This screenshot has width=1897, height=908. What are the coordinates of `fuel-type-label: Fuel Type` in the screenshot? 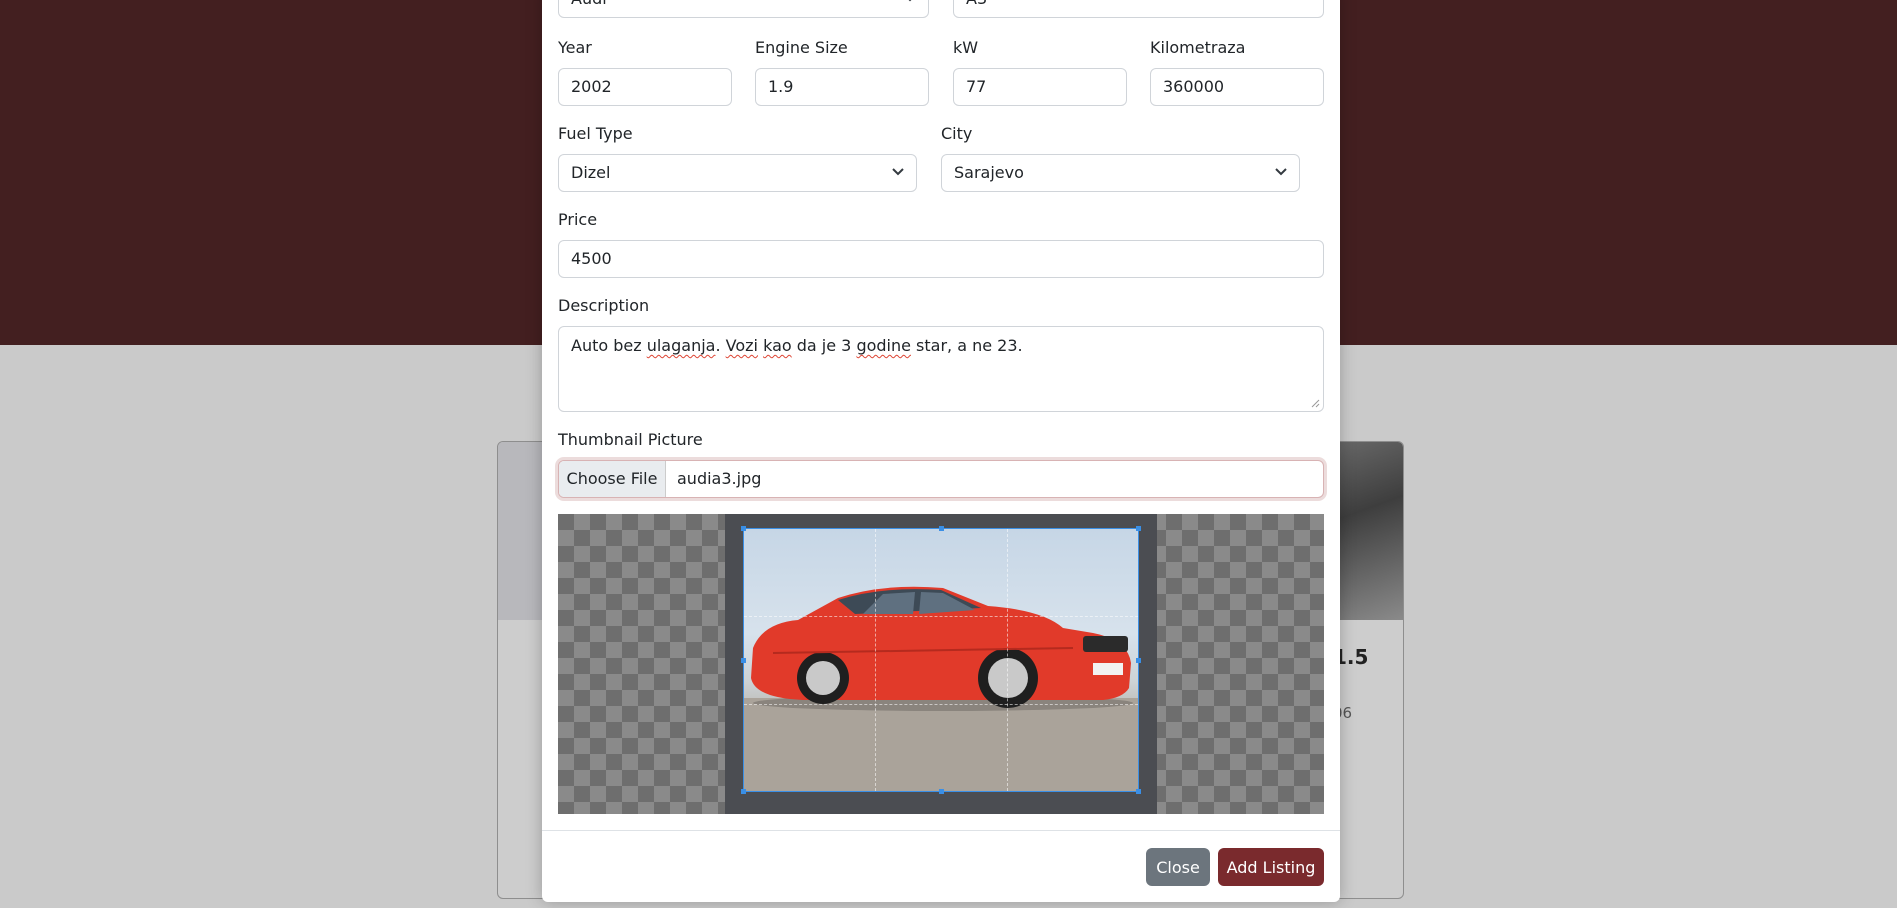 It's located at (595, 133).